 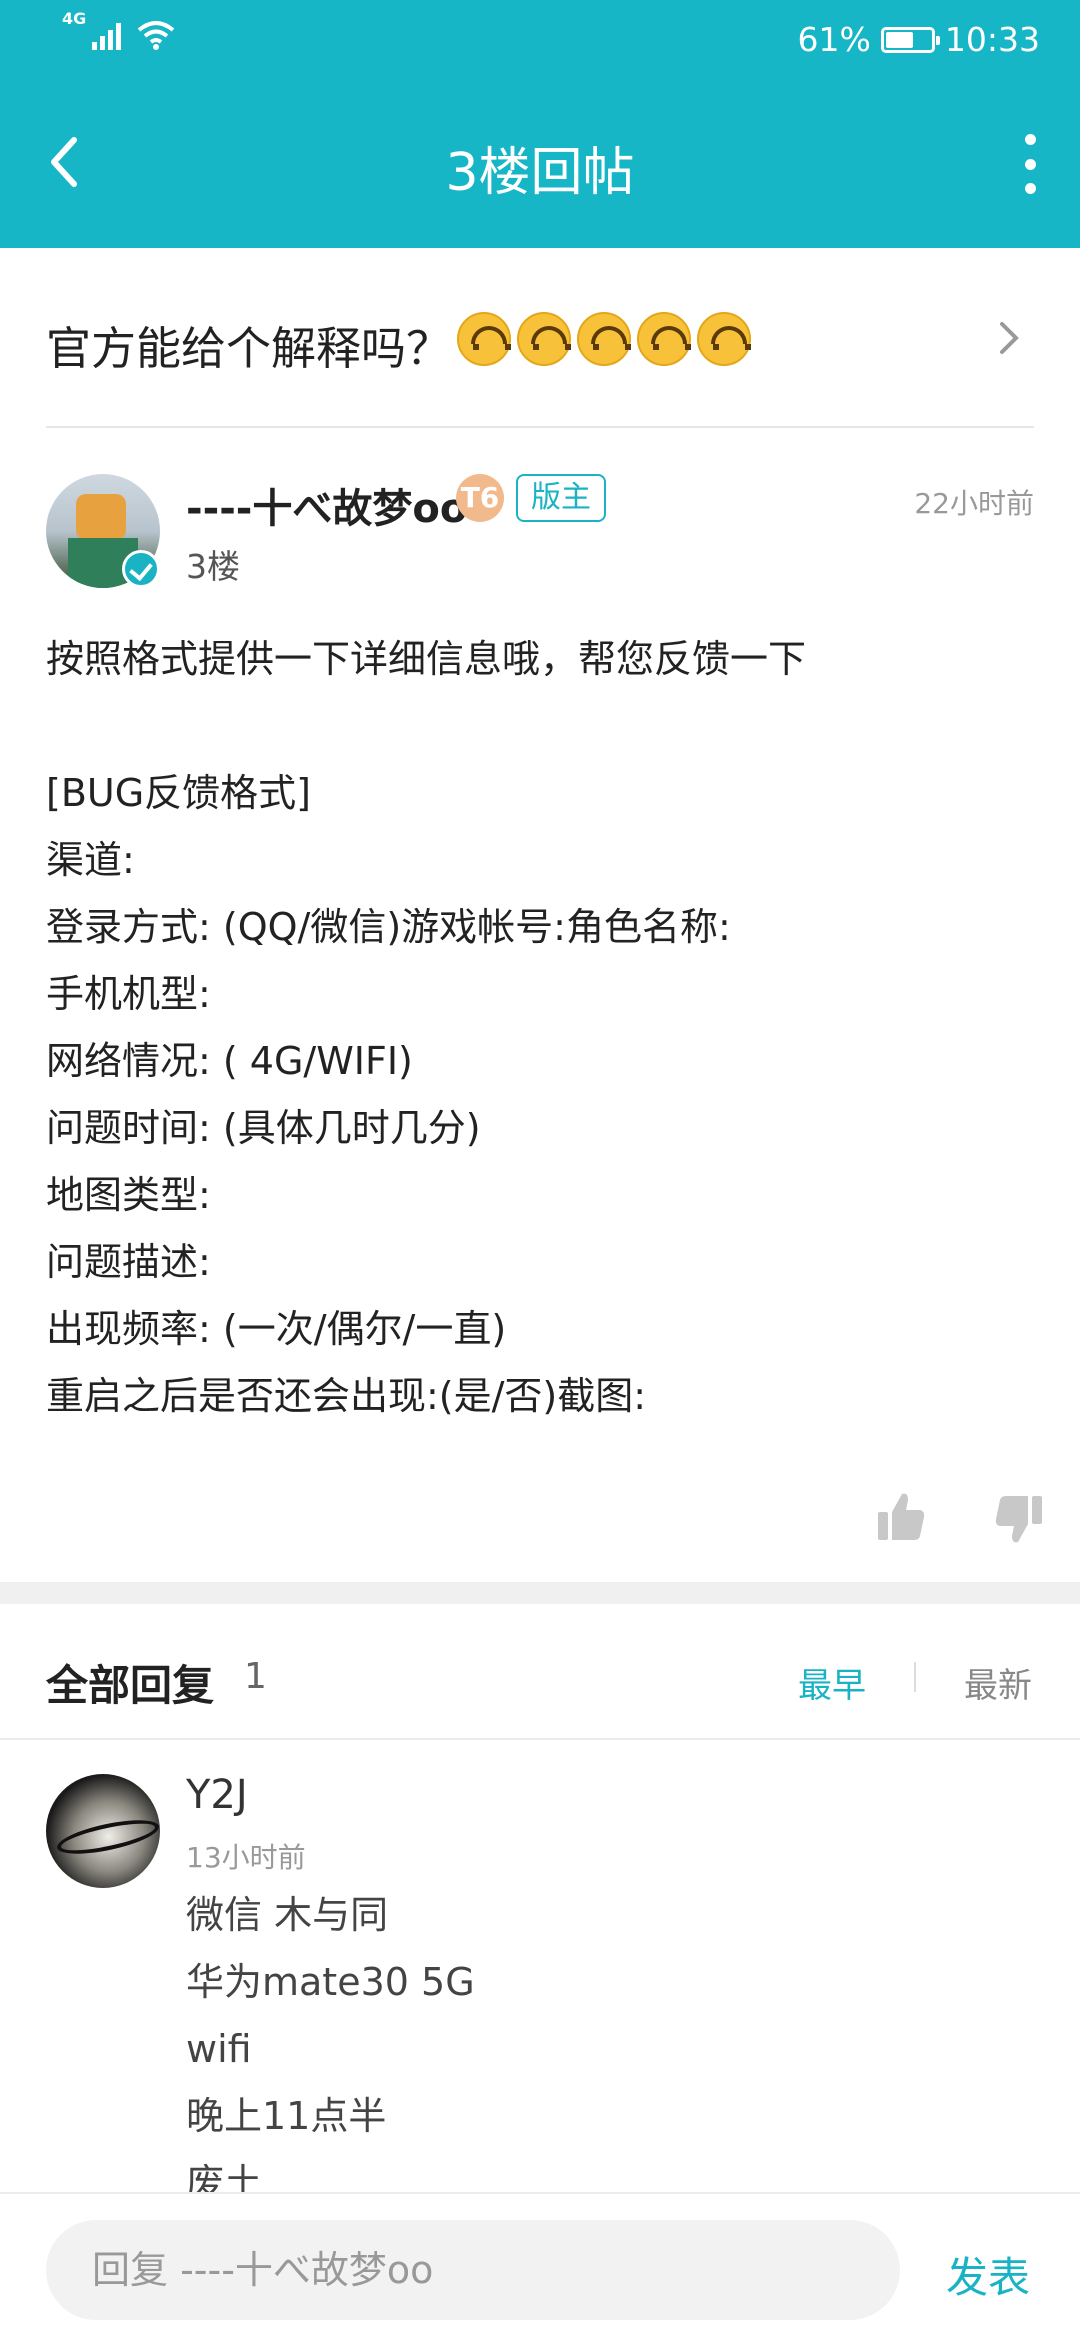 What do you see at coordinates (910, 39) in the screenshot?
I see `battery-icon` at bounding box center [910, 39].